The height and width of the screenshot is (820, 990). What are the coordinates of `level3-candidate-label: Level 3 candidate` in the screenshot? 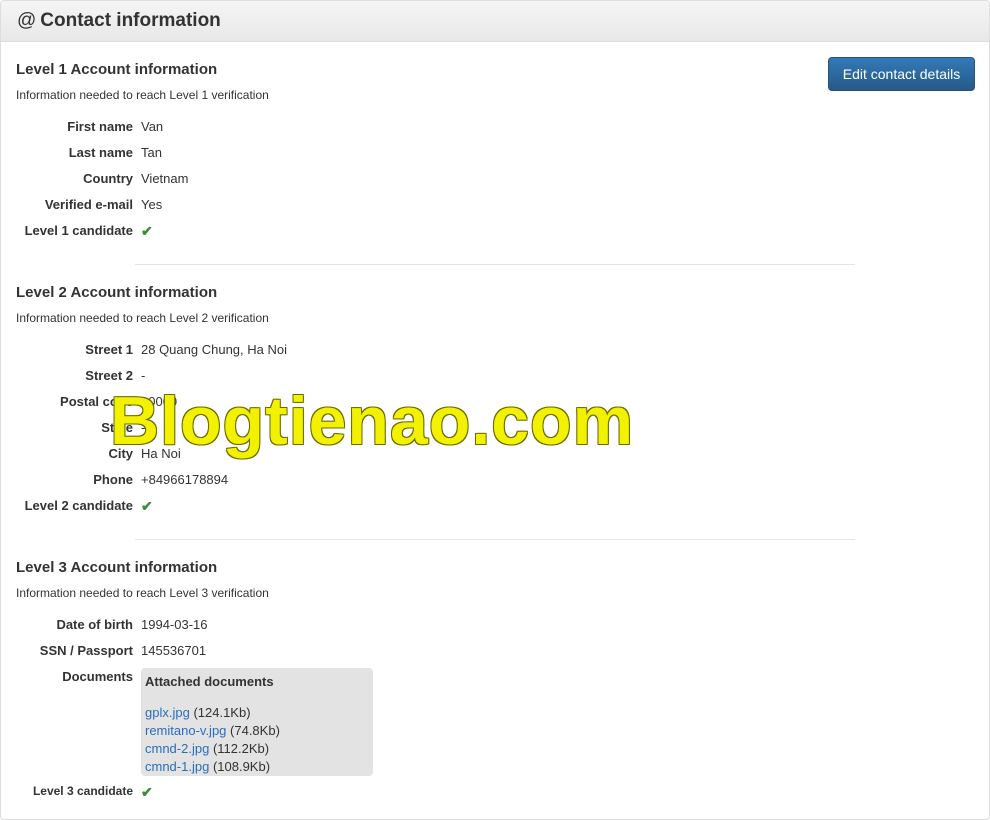 It's located at (82, 791).